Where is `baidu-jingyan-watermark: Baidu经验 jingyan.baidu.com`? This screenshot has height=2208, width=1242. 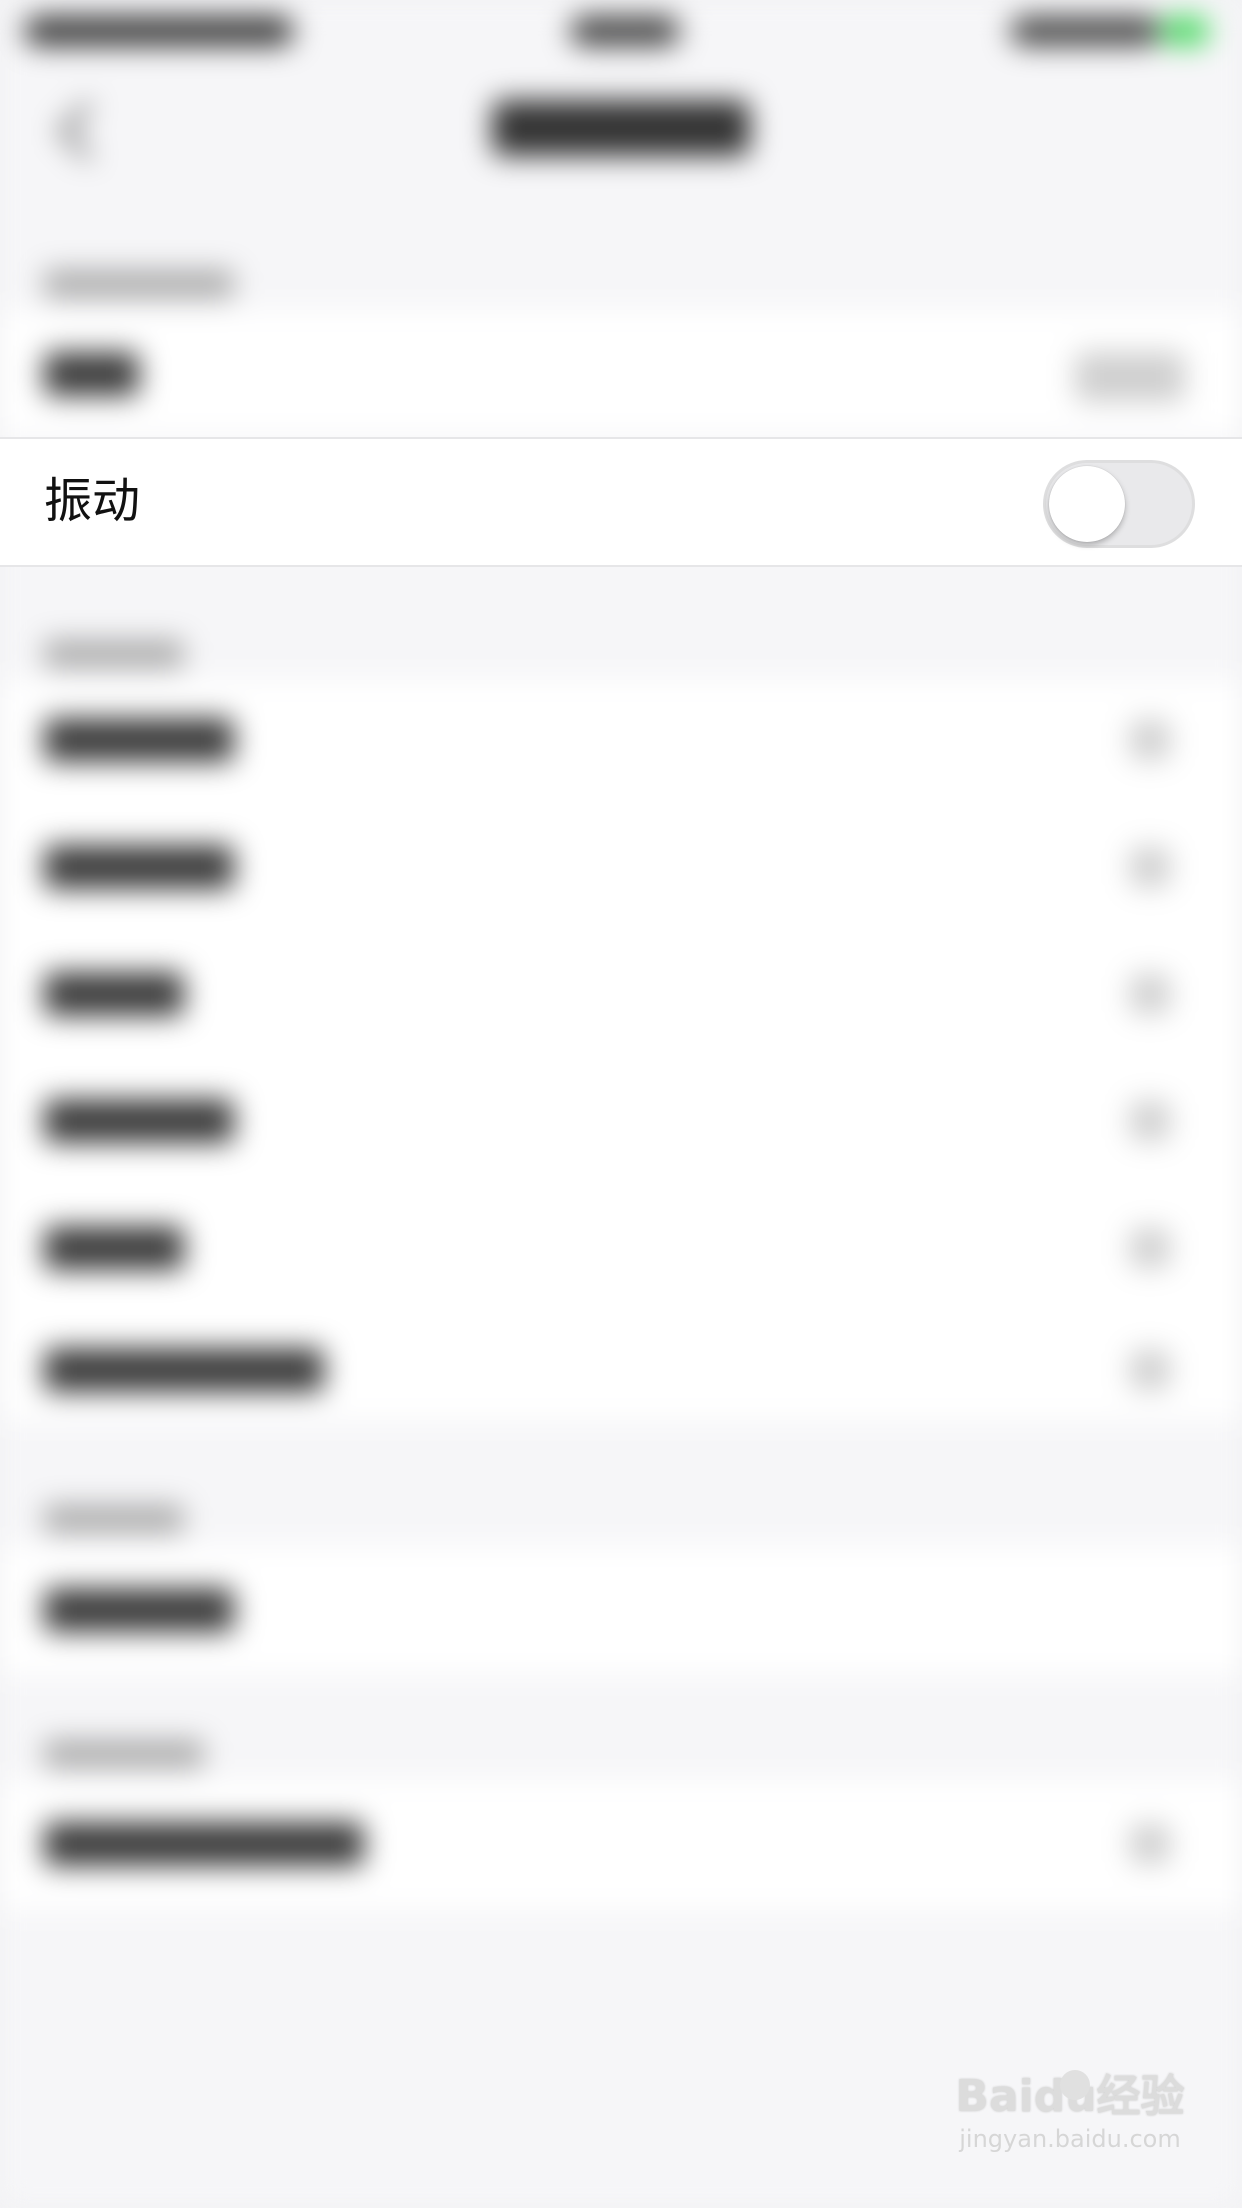 baidu-jingyan-watermark: Baidu经验 jingyan.baidu.com is located at coordinates (1070, 2125).